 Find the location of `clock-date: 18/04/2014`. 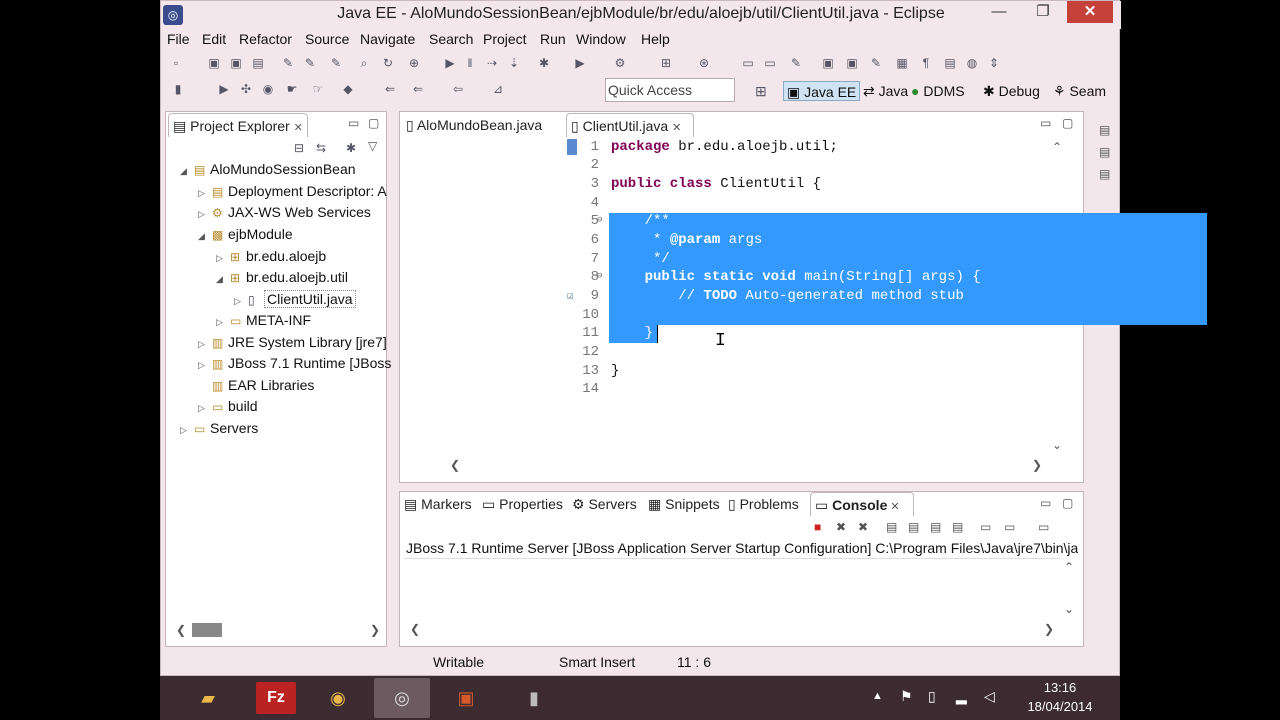

clock-date: 18/04/2014 is located at coordinates (1060, 706).